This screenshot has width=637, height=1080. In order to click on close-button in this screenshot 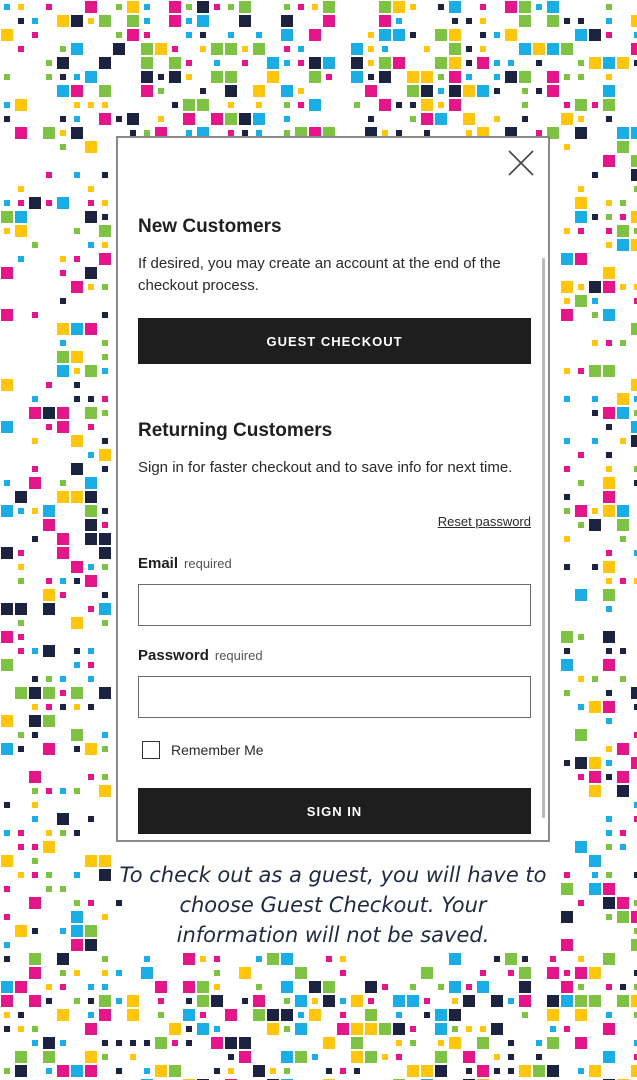, I will do `click(521, 163)`.